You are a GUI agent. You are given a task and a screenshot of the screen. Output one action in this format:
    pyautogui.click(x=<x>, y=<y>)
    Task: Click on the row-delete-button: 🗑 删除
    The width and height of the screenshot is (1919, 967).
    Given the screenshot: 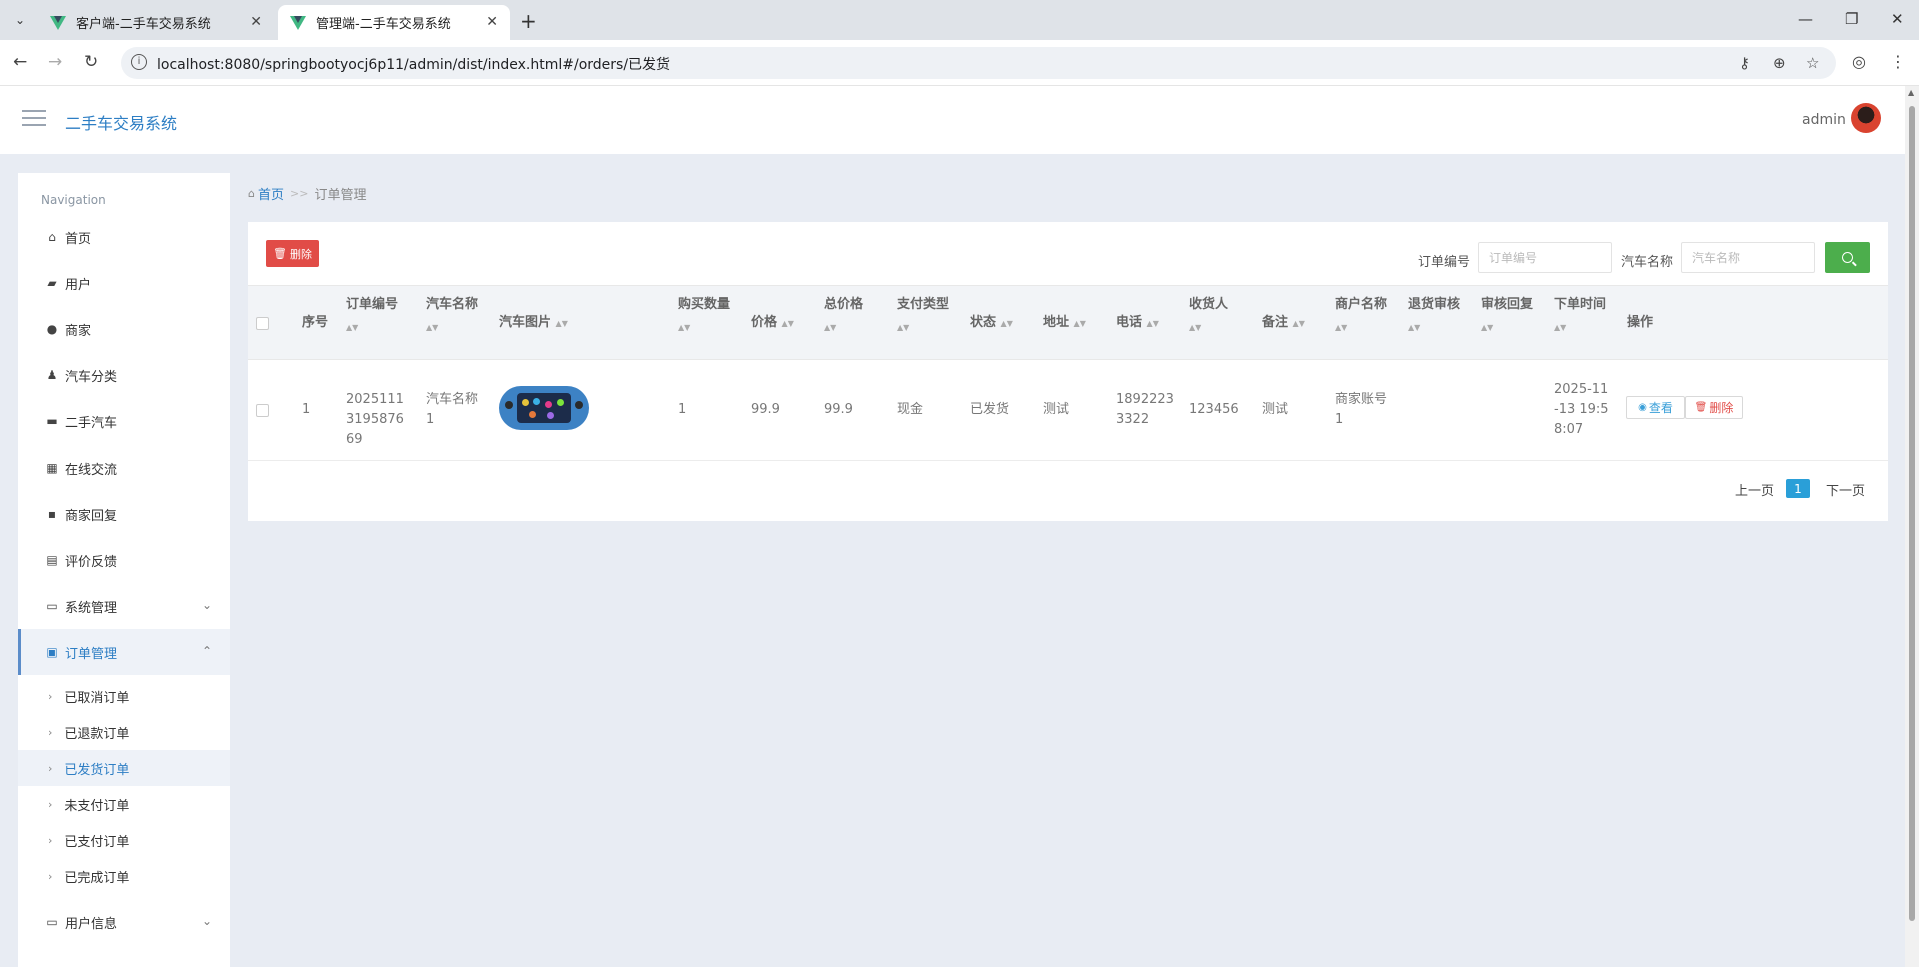 What is the action you would take?
    pyautogui.click(x=1714, y=407)
    